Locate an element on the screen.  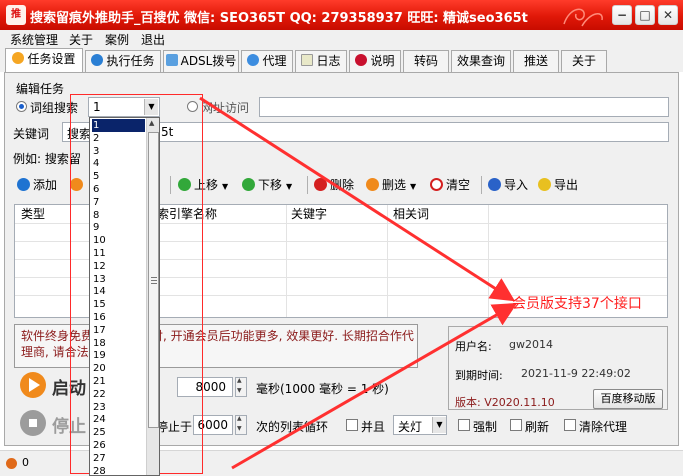
annotation-text: 会员版支持37个接口 is located at coordinates (577, 304).